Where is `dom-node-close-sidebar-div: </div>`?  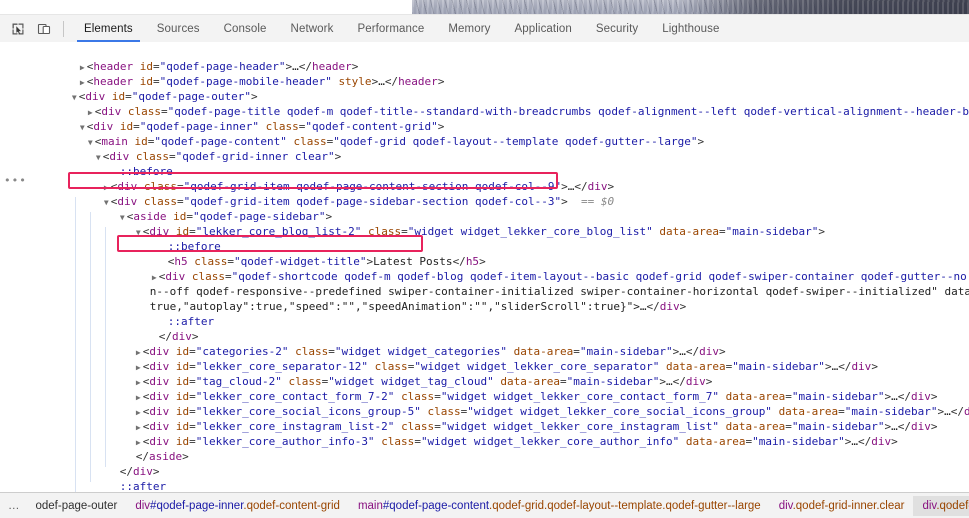 dom-node-close-sidebar-div: </div> is located at coordinates (484, 463).